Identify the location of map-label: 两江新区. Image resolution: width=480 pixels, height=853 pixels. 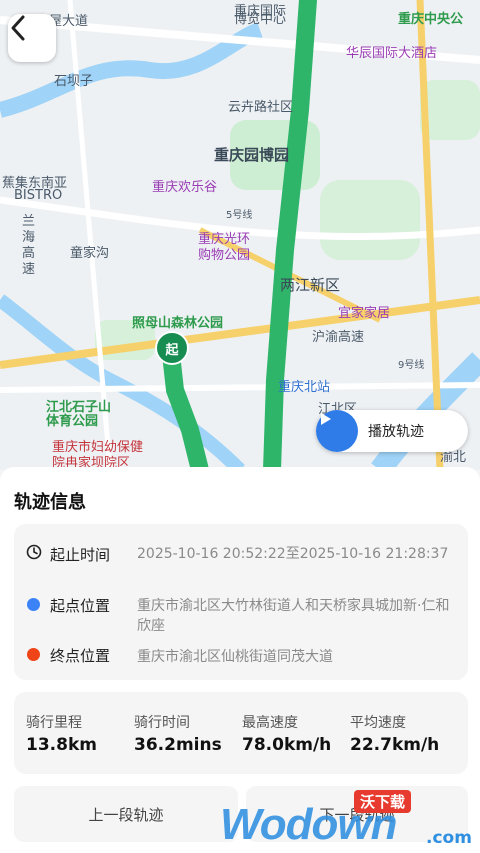
(310, 285).